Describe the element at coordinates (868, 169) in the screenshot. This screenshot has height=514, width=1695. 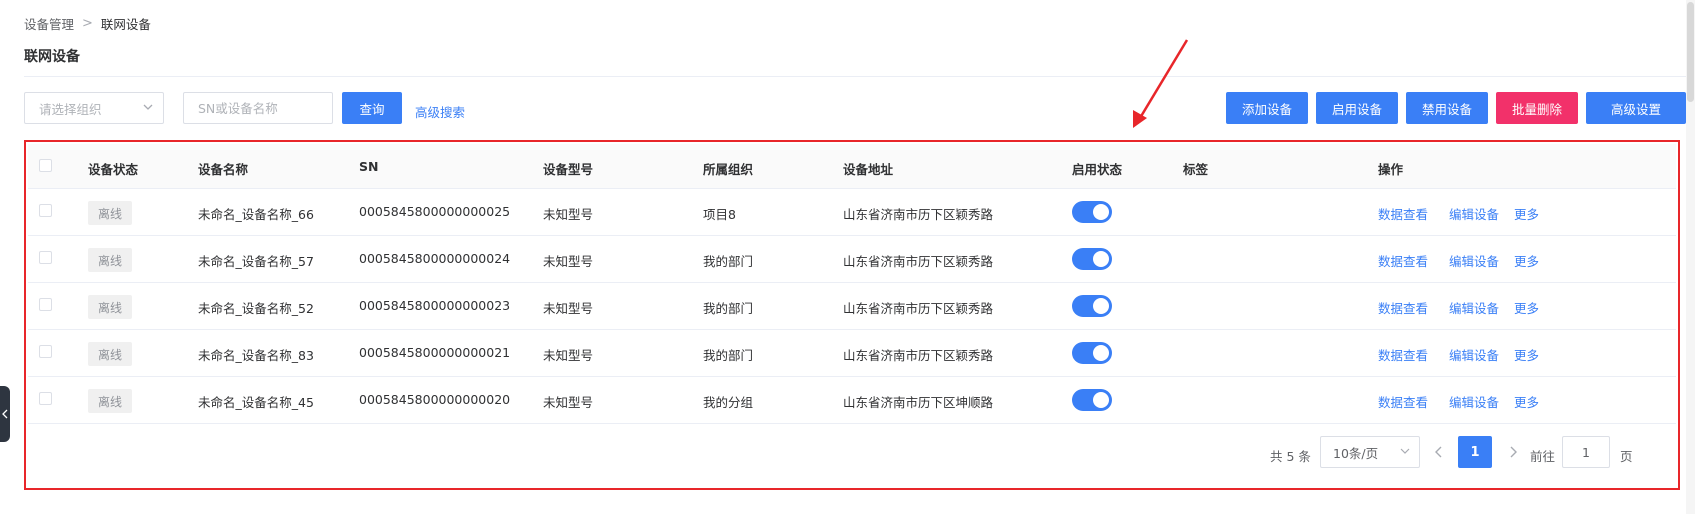
I see `header-address: 设备地址` at that location.